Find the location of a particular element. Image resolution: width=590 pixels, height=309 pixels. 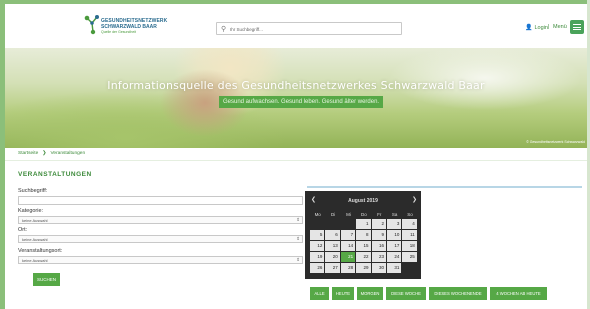

calendar-day: 10 is located at coordinates (394, 235).